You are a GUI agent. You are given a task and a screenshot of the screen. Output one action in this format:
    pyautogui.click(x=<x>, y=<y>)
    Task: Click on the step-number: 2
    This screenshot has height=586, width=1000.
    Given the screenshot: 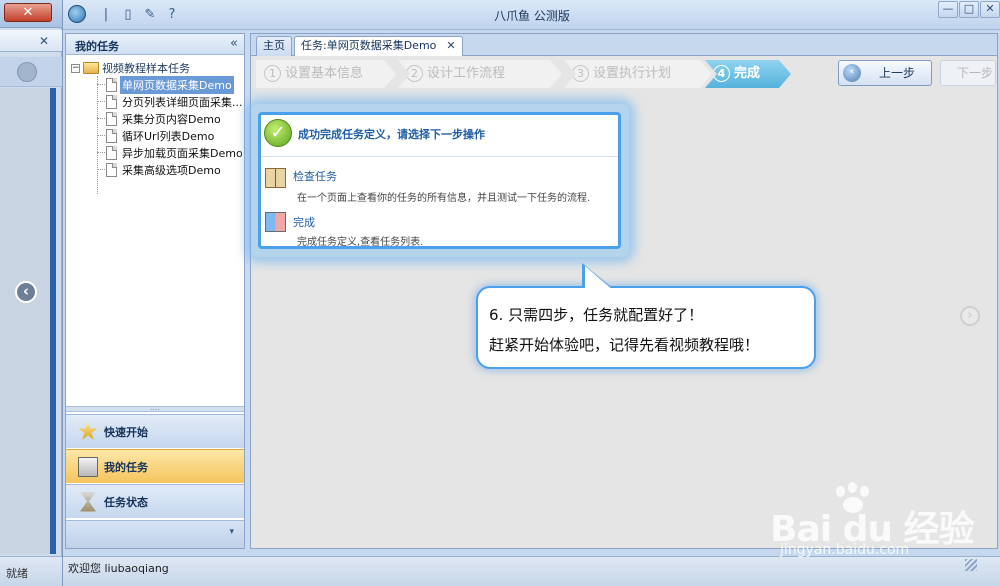 What is the action you would take?
    pyautogui.click(x=414, y=73)
    